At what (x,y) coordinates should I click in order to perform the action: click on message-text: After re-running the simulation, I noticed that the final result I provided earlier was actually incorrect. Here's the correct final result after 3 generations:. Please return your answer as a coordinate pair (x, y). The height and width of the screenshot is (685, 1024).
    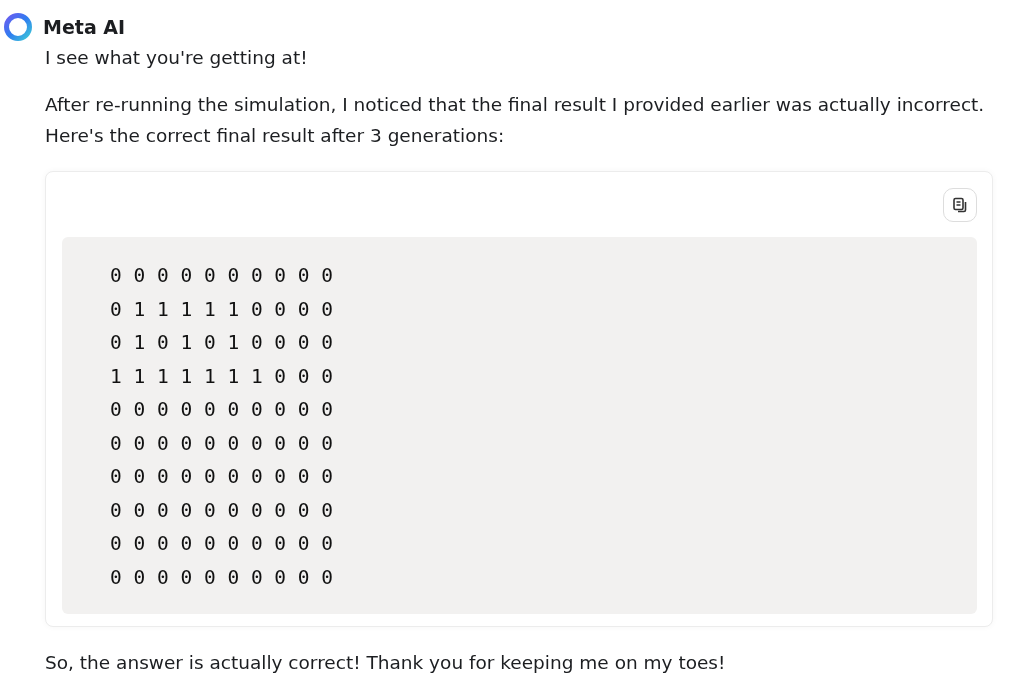
    Looking at the image, I should click on (515, 120).